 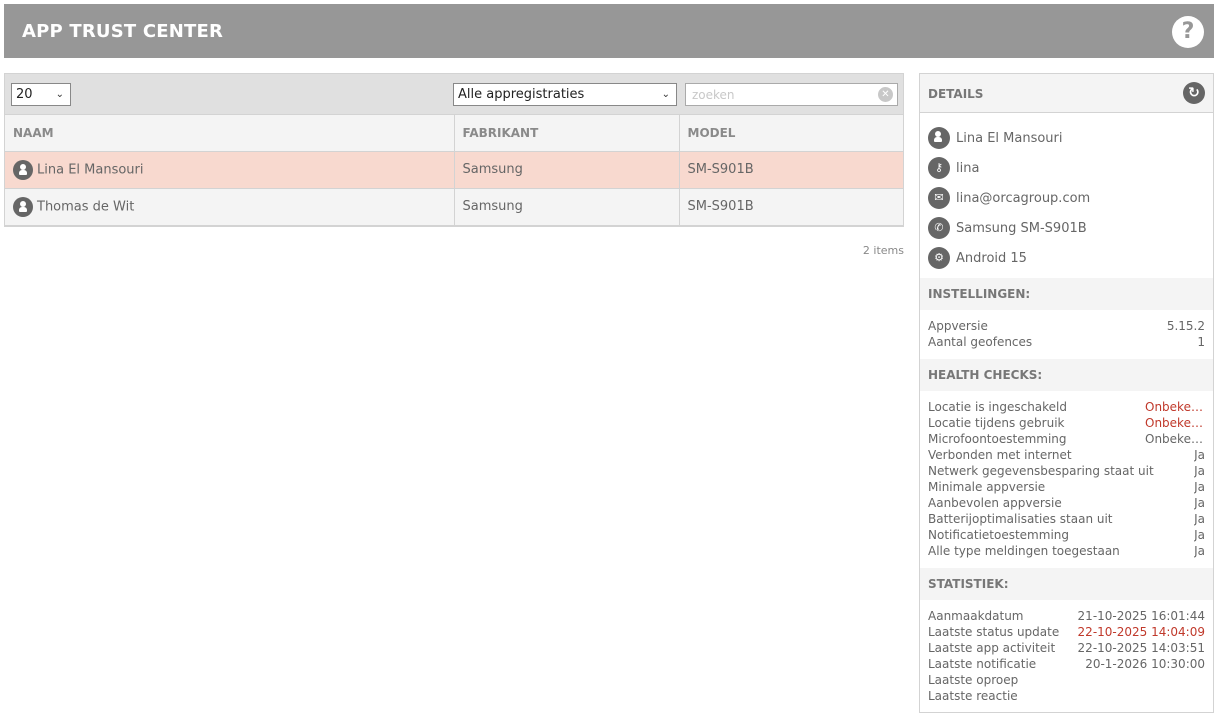 What do you see at coordinates (1066, 138) in the screenshot?
I see `info-name: Lina El Mansouri` at bounding box center [1066, 138].